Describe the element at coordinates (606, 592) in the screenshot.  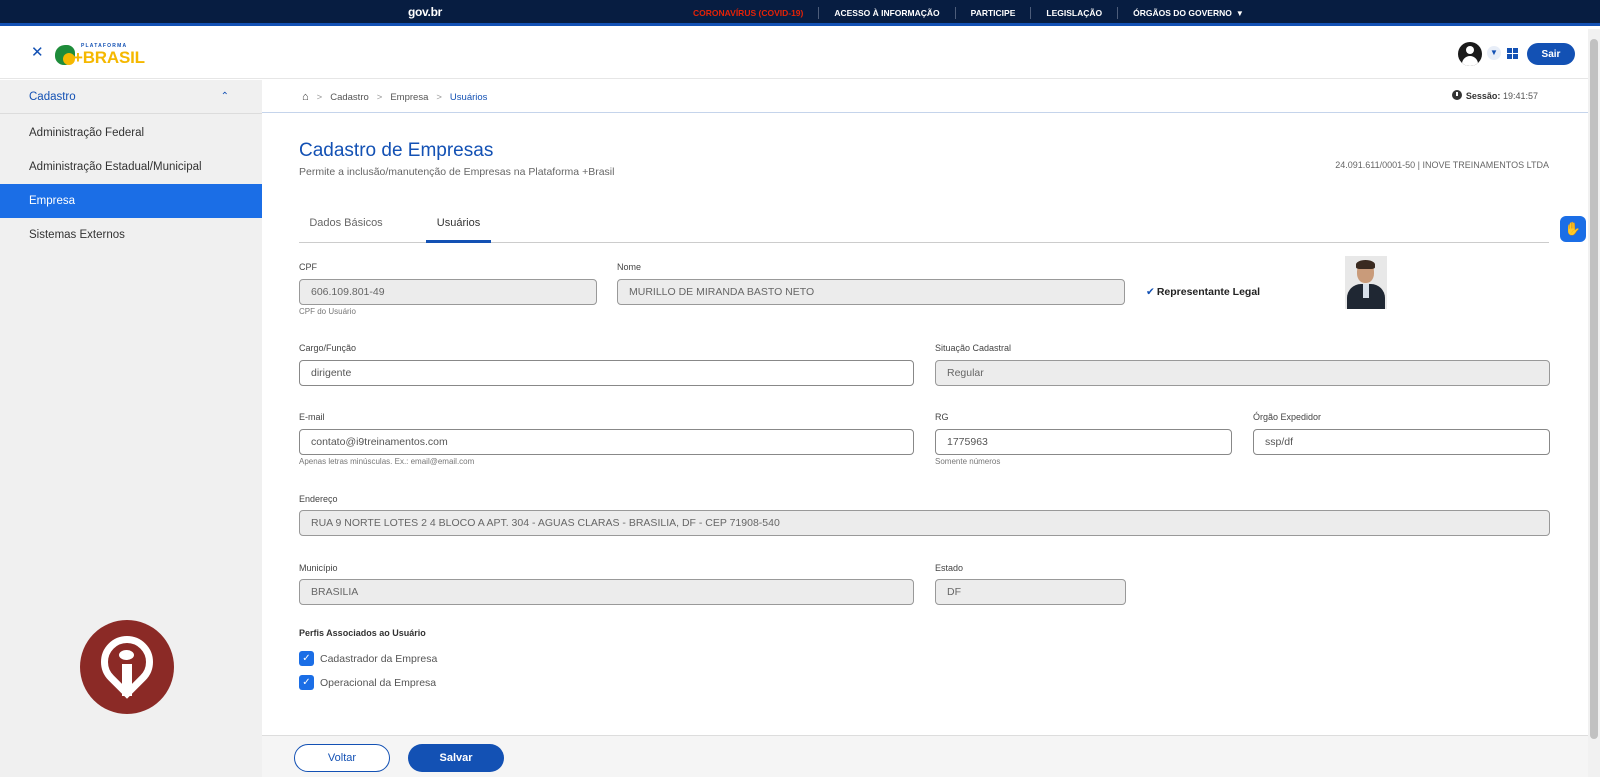
I see `municipio-field: BRASILIA` at that location.